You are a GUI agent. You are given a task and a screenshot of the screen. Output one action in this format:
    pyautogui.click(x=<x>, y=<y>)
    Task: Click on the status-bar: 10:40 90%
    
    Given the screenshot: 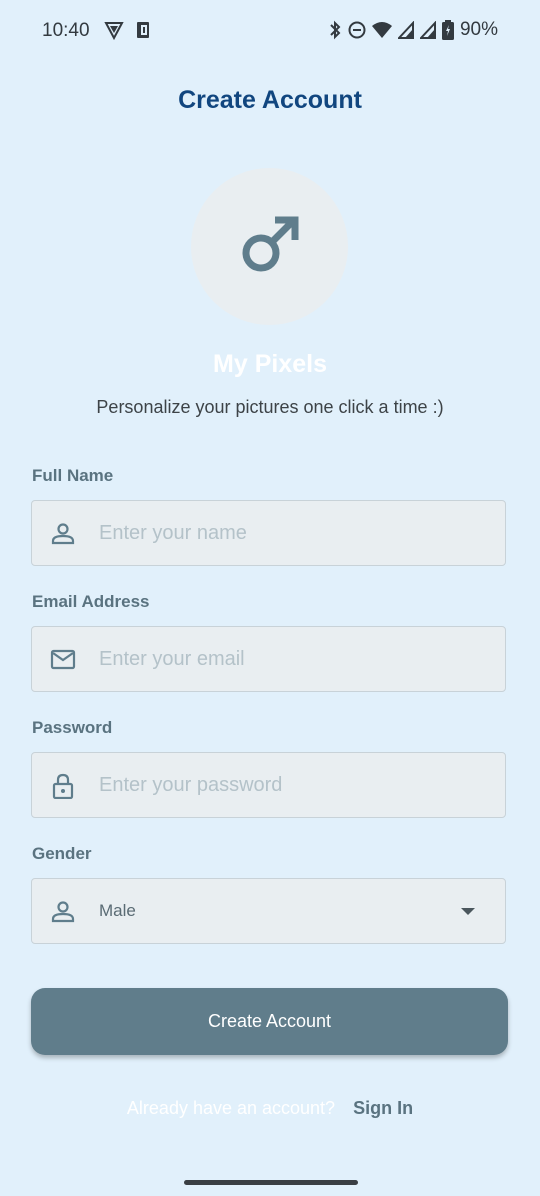 What is the action you would take?
    pyautogui.click(x=270, y=32)
    